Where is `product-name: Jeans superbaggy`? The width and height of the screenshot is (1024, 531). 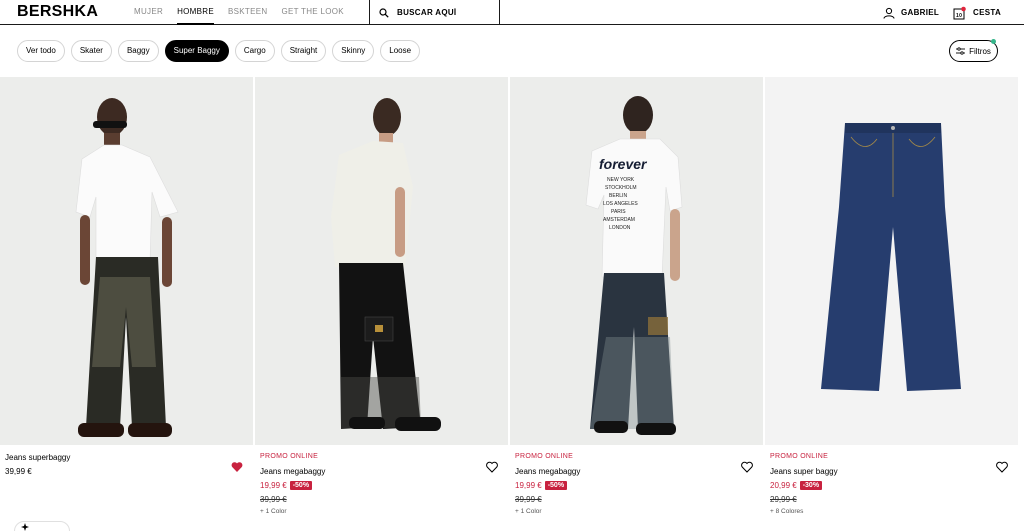 product-name: Jeans superbaggy is located at coordinates (126, 457).